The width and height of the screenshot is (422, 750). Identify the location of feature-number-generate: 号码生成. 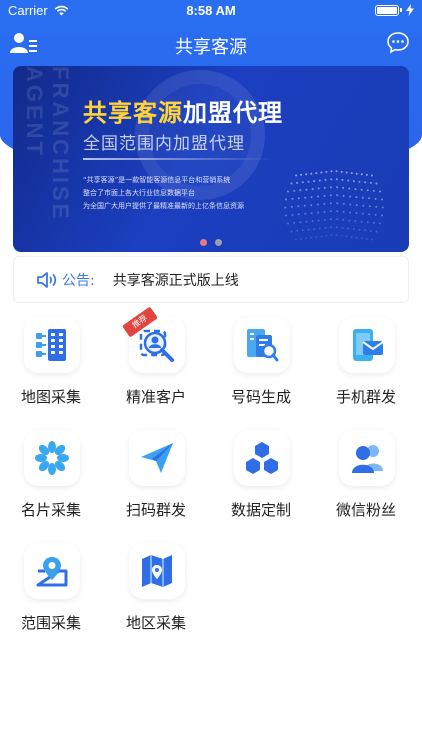
(261, 363).